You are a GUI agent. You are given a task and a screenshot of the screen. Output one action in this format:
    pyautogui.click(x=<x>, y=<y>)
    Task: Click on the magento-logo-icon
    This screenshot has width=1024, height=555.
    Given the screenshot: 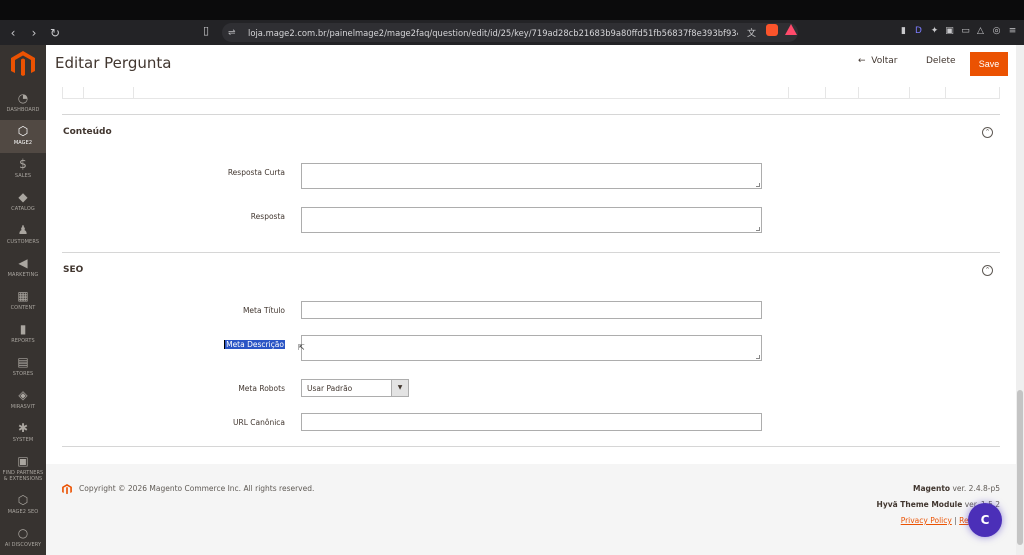 What is the action you would take?
    pyautogui.click(x=23, y=64)
    